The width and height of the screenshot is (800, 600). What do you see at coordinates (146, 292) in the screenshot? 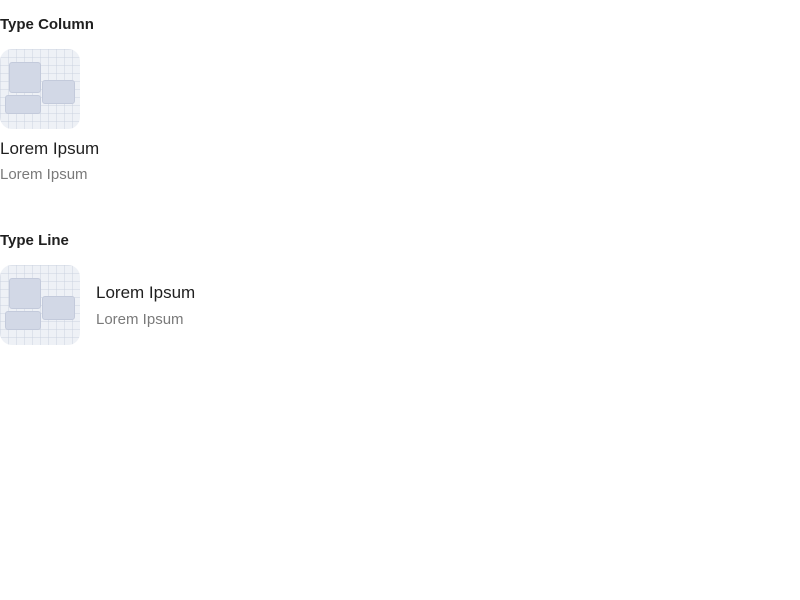
I see `line-item-title: Lorem Ipsum` at bounding box center [146, 292].